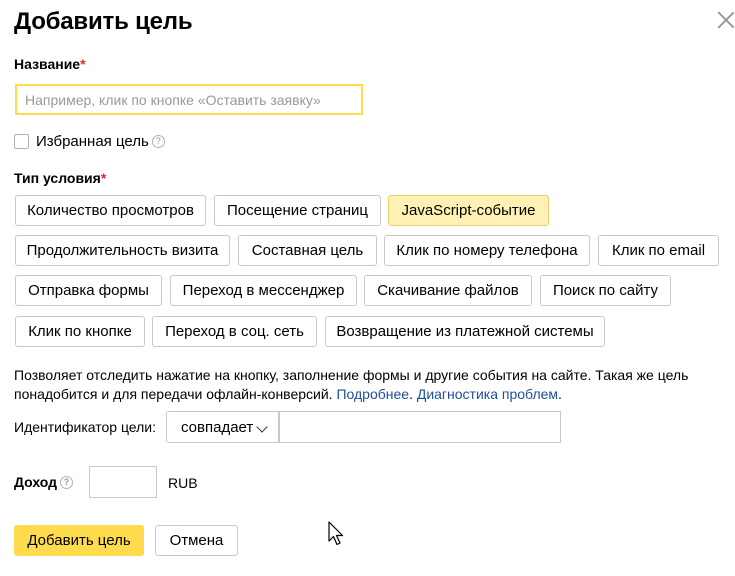 The image size is (735, 576). Describe the element at coordinates (79, 540) in the screenshot. I see `add-goal-button: Добавить цель` at that location.